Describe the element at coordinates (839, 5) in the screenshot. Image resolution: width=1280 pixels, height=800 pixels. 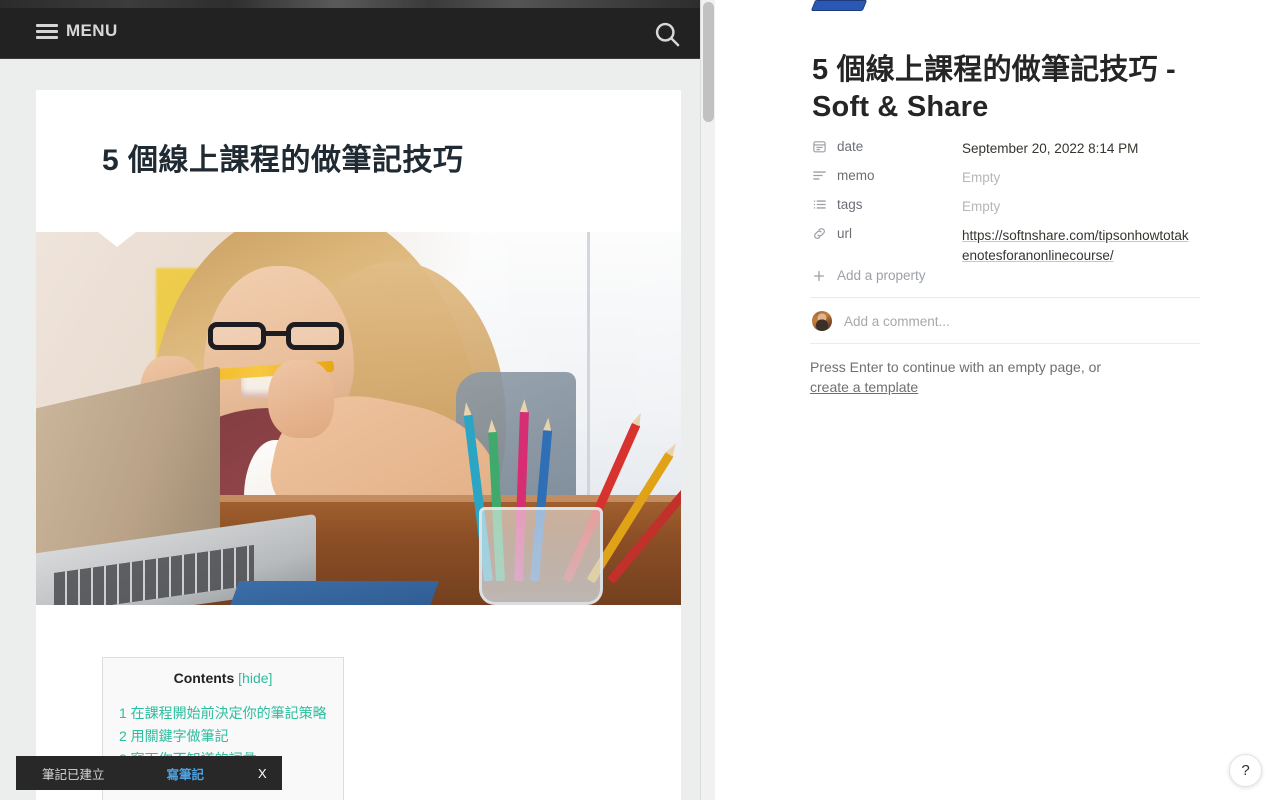
I see `books-emoji-icon` at that location.